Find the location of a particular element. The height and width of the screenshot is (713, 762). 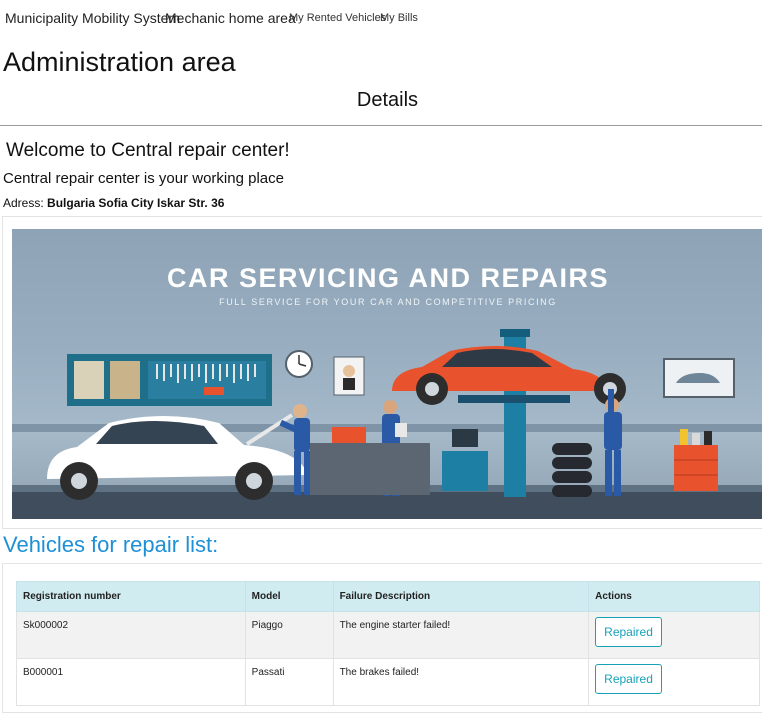

divider is located at coordinates (381, 125).